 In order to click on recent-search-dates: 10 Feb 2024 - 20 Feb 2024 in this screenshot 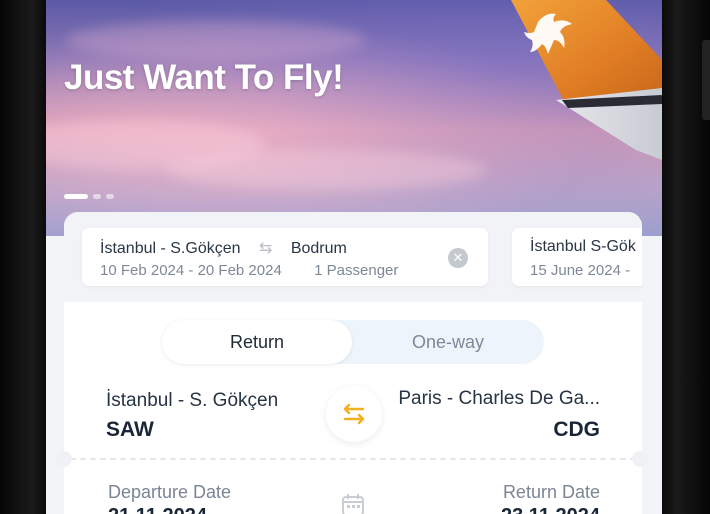, I will do `click(191, 270)`.